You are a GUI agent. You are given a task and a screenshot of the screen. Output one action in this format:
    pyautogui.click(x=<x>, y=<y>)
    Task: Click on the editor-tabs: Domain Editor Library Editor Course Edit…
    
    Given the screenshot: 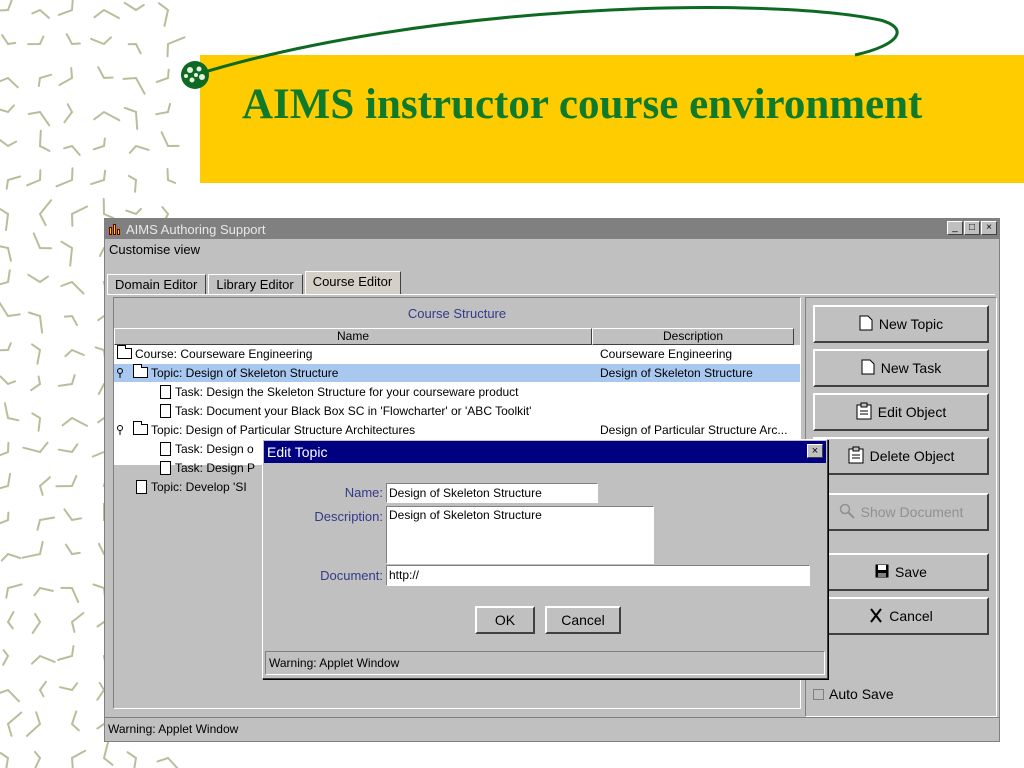 What is the action you would take?
    pyautogui.click(x=255, y=283)
    